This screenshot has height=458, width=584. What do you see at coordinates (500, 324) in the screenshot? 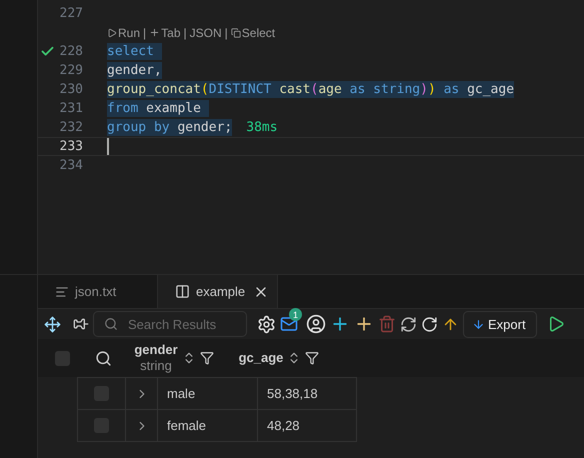
I see `export-button: Export` at bounding box center [500, 324].